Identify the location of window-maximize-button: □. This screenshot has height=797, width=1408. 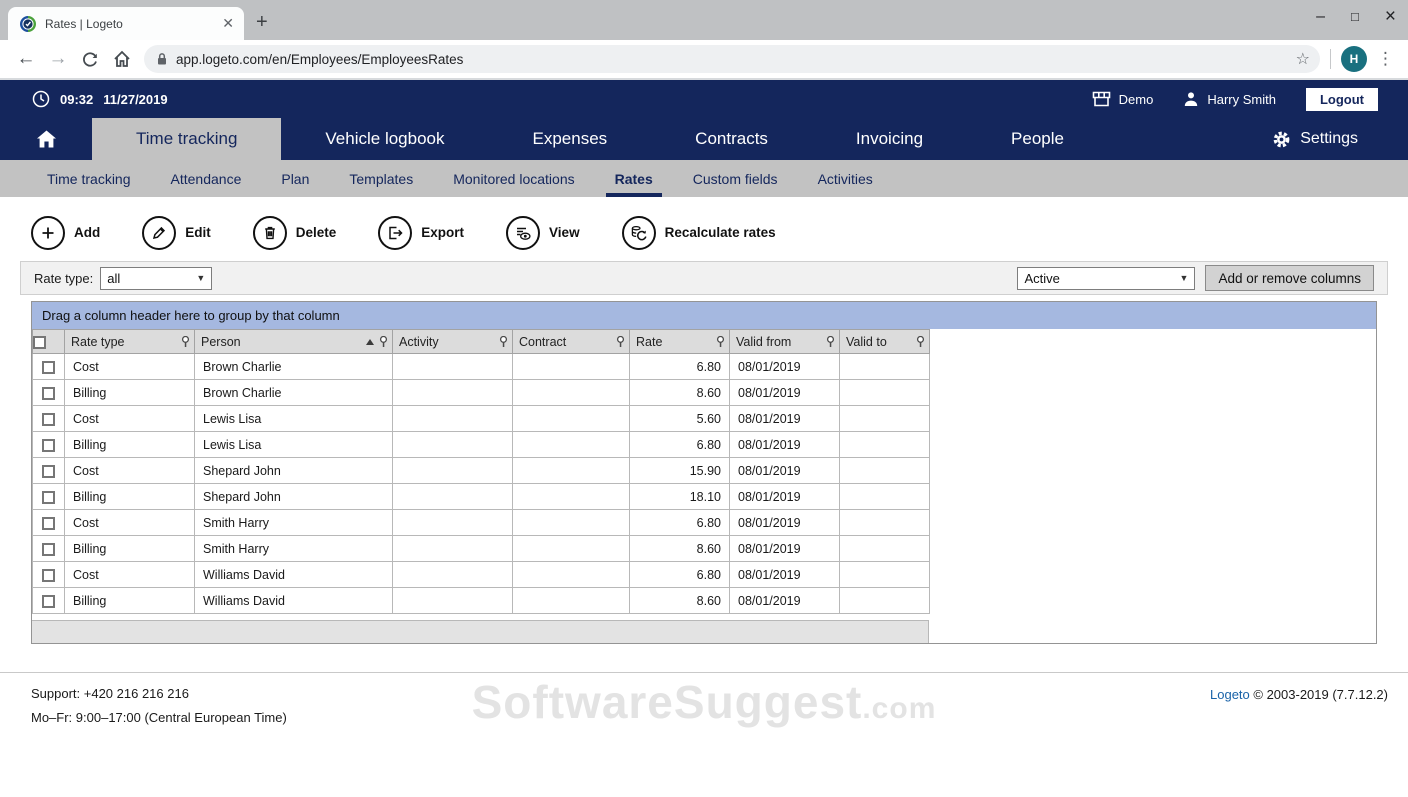
(1355, 17).